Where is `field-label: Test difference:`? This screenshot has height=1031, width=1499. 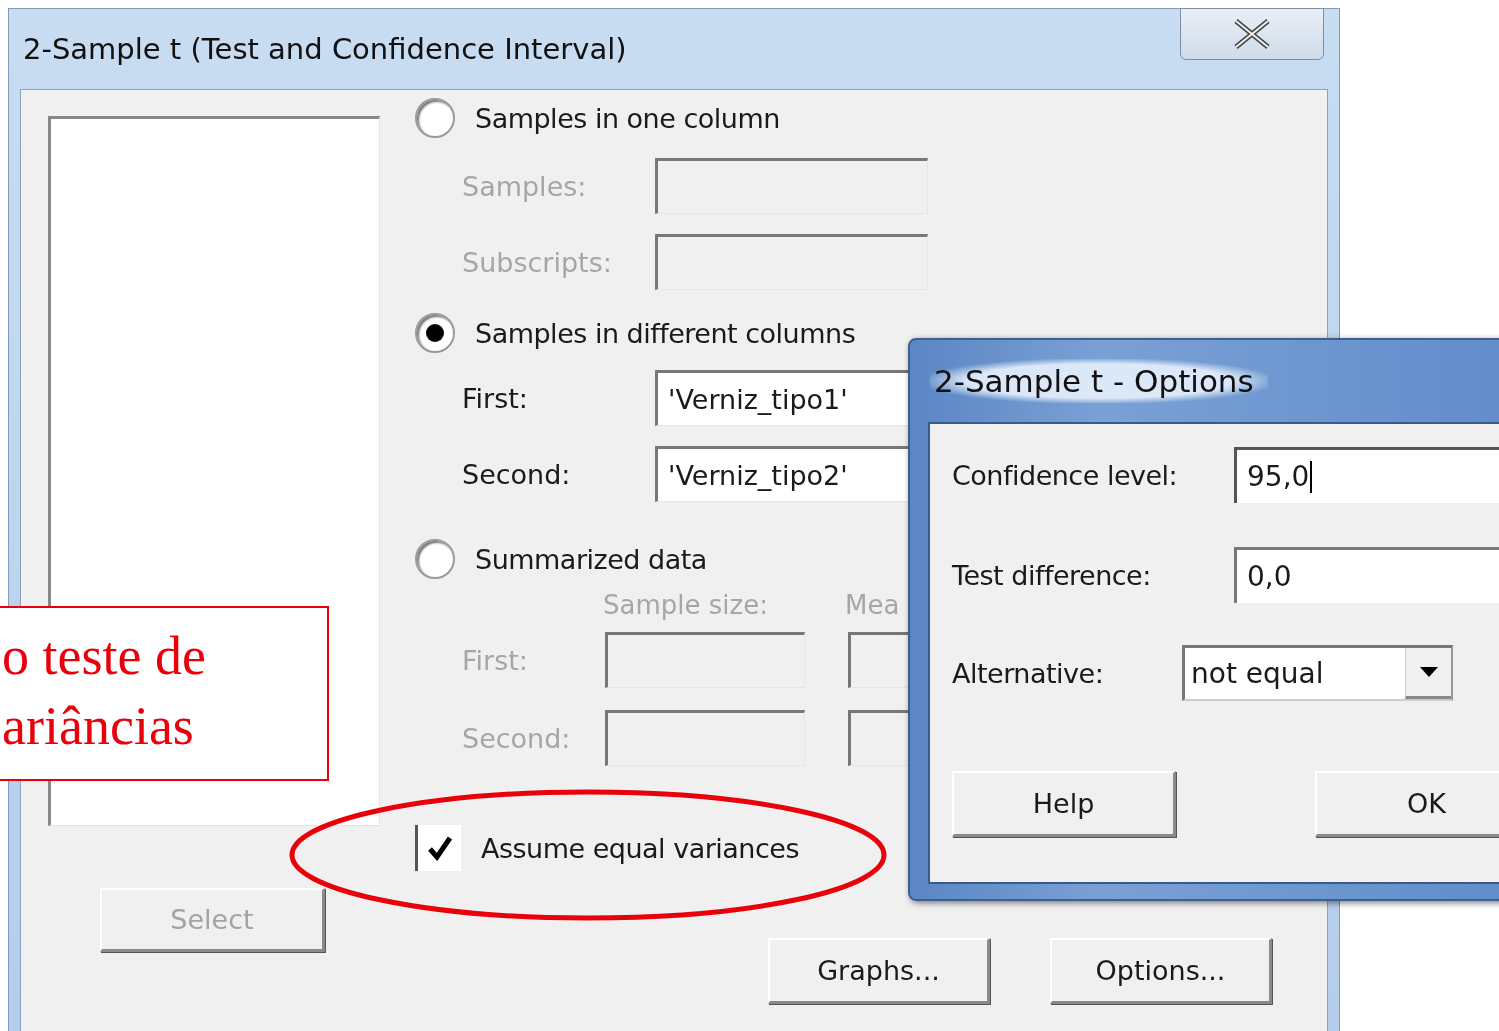 field-label: Test difference: is located at coordinates (1052, 575).